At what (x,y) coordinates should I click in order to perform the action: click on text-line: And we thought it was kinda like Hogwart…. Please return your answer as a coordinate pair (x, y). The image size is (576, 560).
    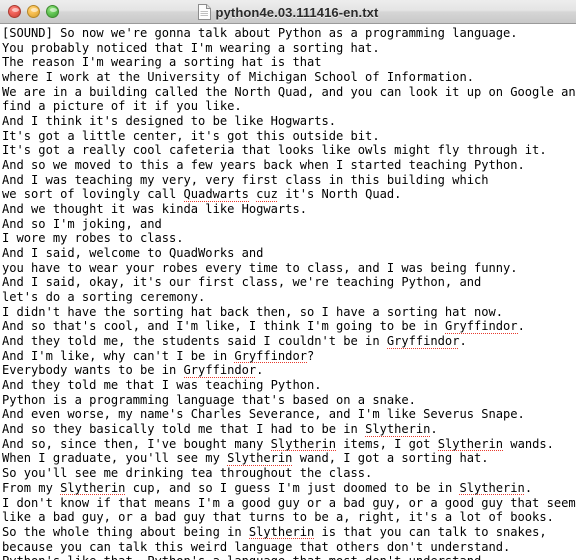
    Looking at the image, I should click on (154, 209).